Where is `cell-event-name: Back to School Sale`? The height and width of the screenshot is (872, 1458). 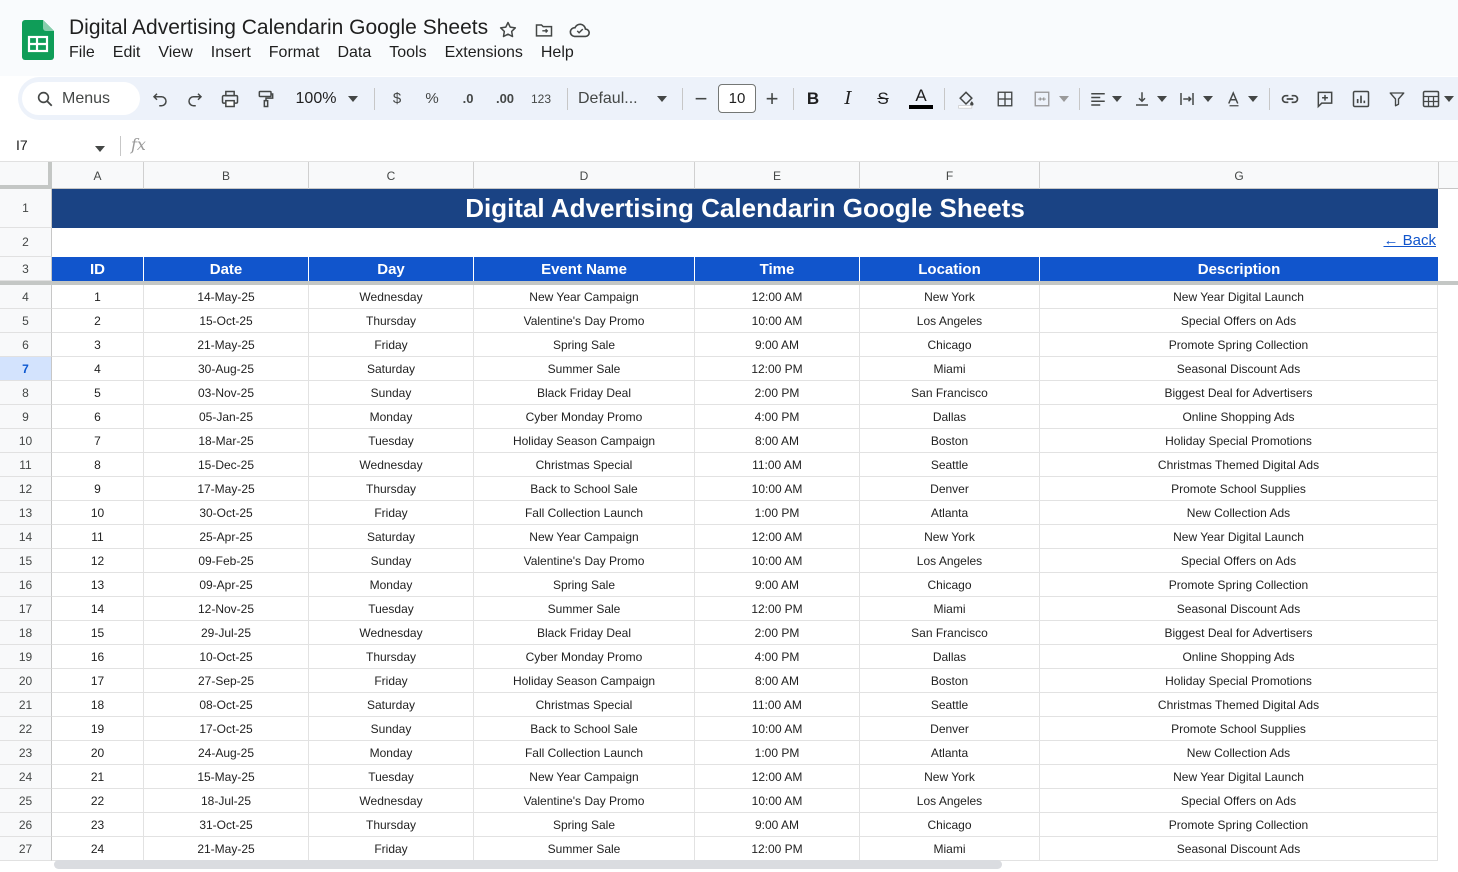
cell-event-name: Back to School Sale is located at coordinates (584, 729).